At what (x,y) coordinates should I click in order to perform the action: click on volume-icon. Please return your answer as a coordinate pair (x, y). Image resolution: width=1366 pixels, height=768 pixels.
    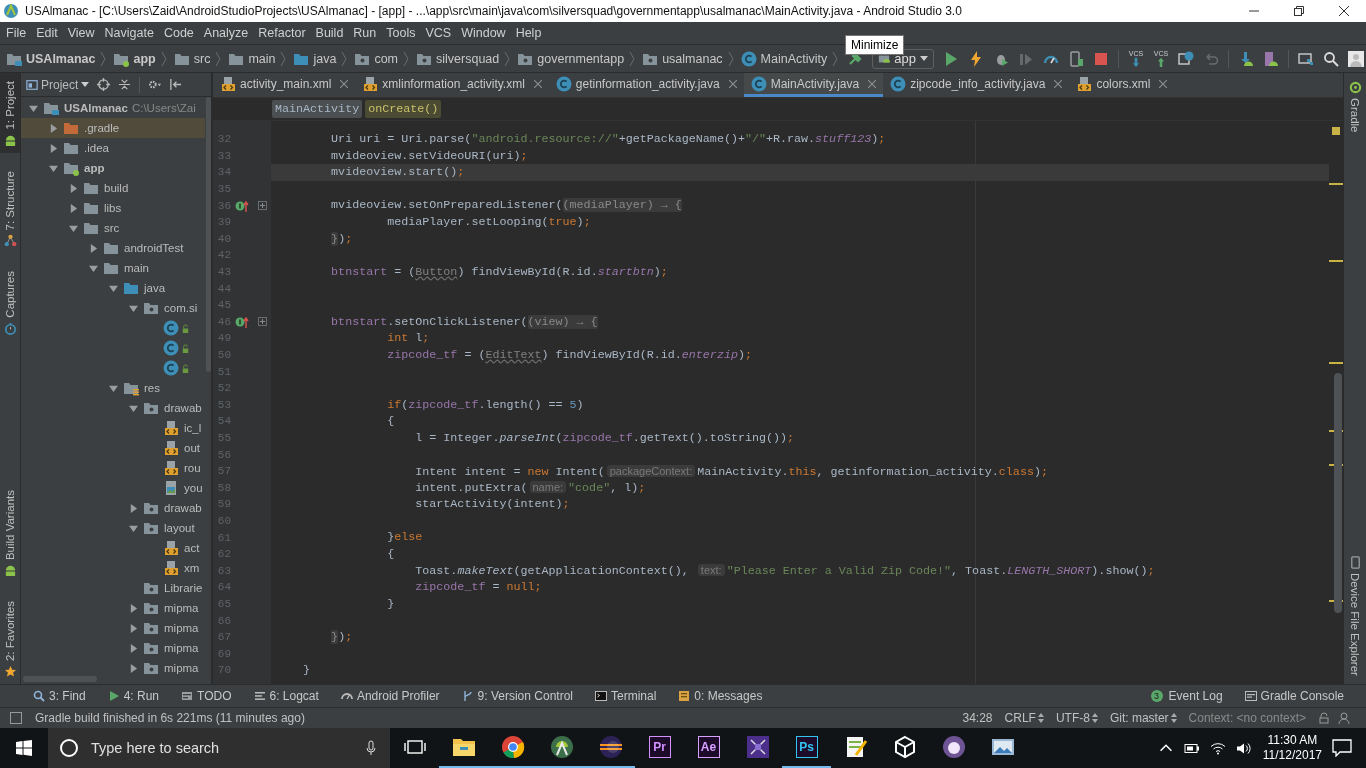
    Looking at the image, I should click on (1243, 748).